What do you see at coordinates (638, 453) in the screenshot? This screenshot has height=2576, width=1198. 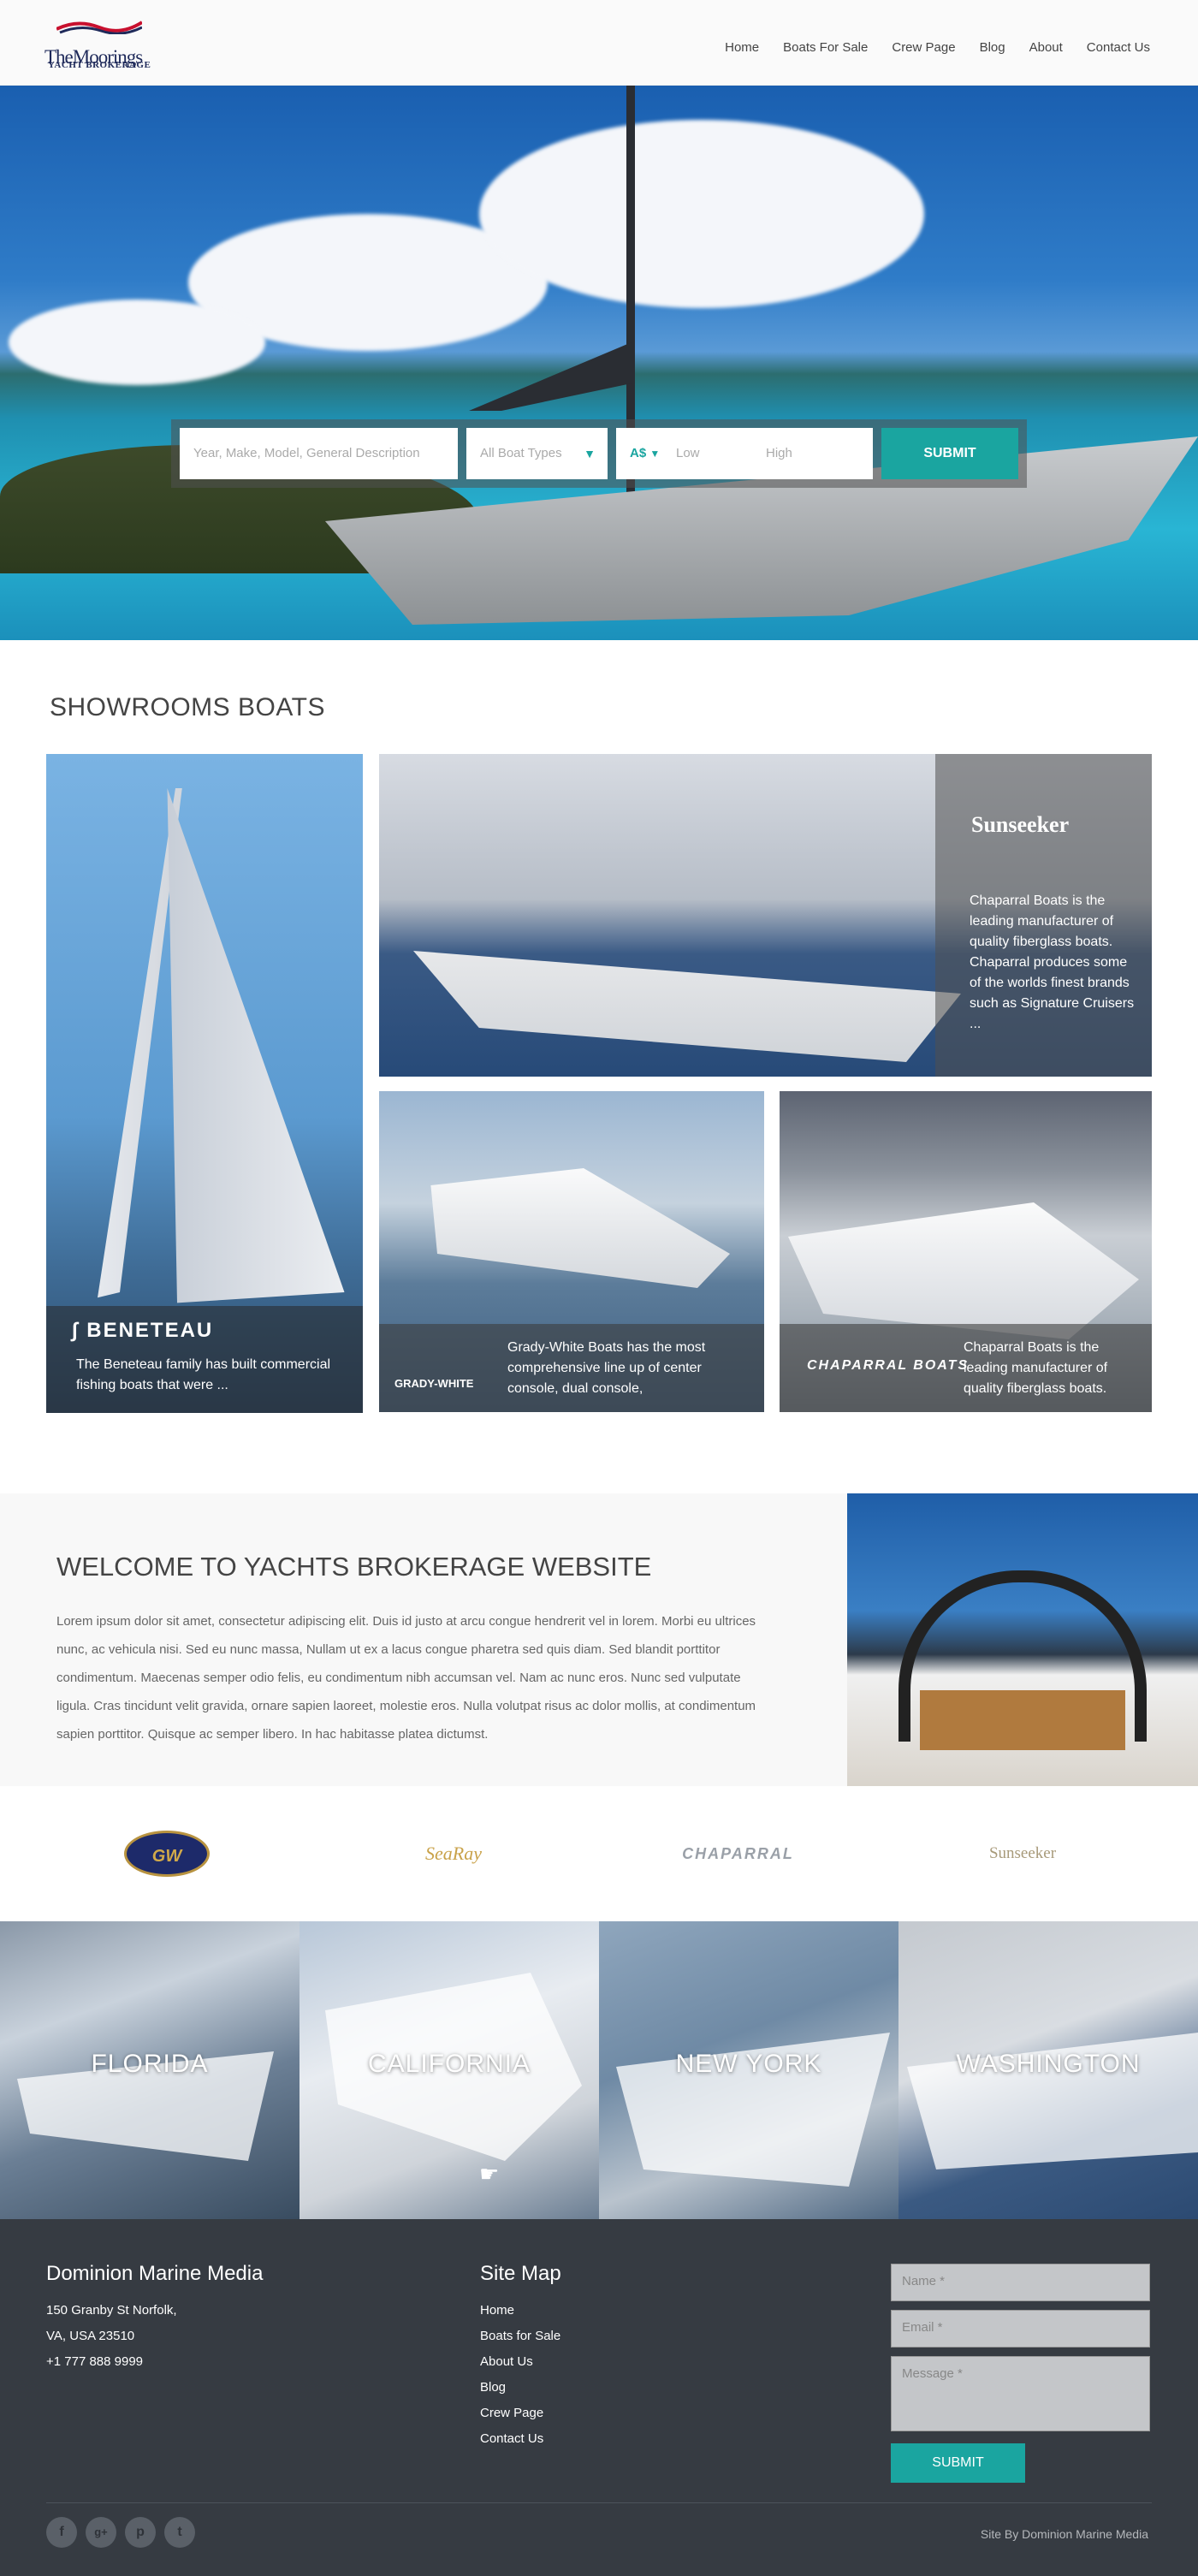 I see `currency-select: A$` at bounding box center [638, 453].